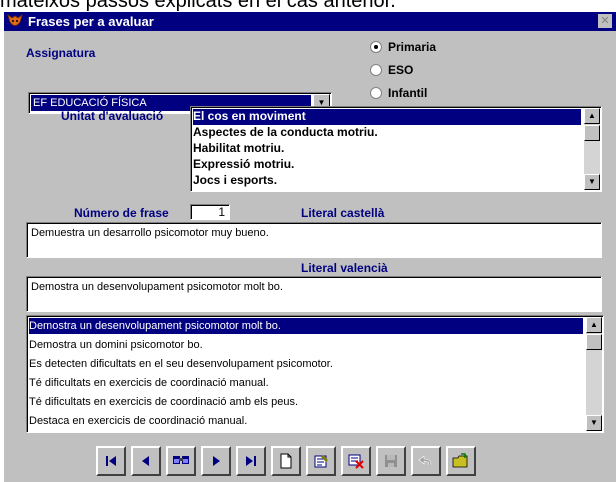 The image size is (616, 482). I want to click on title-bar: Frases per a avaluar ✕, so click(310, 21).